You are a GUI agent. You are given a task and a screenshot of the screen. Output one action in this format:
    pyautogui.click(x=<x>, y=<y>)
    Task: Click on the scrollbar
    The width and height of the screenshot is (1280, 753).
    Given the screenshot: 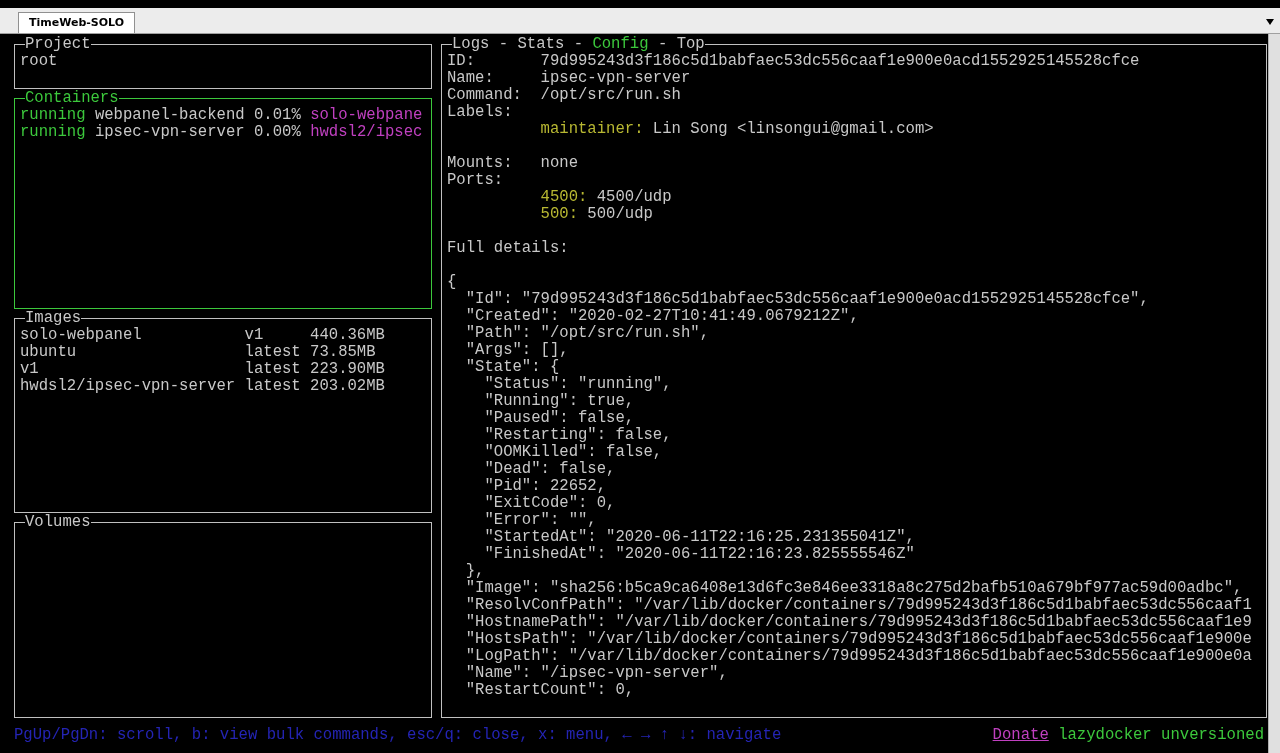 What is the action you would take?
    pyautogui.click(x=1274, y=393)
    